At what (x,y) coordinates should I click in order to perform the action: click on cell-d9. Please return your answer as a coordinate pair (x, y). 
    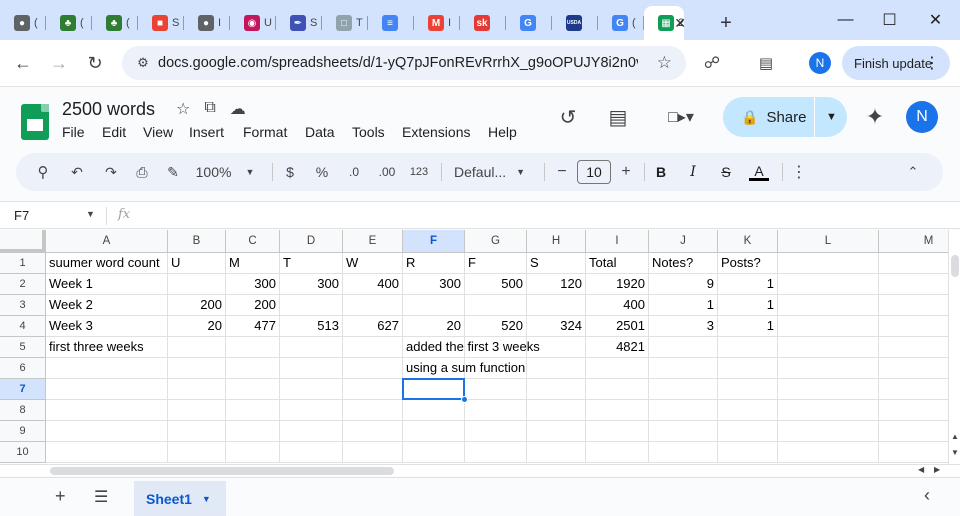
    Looking at the image, I should click on (311, 431).